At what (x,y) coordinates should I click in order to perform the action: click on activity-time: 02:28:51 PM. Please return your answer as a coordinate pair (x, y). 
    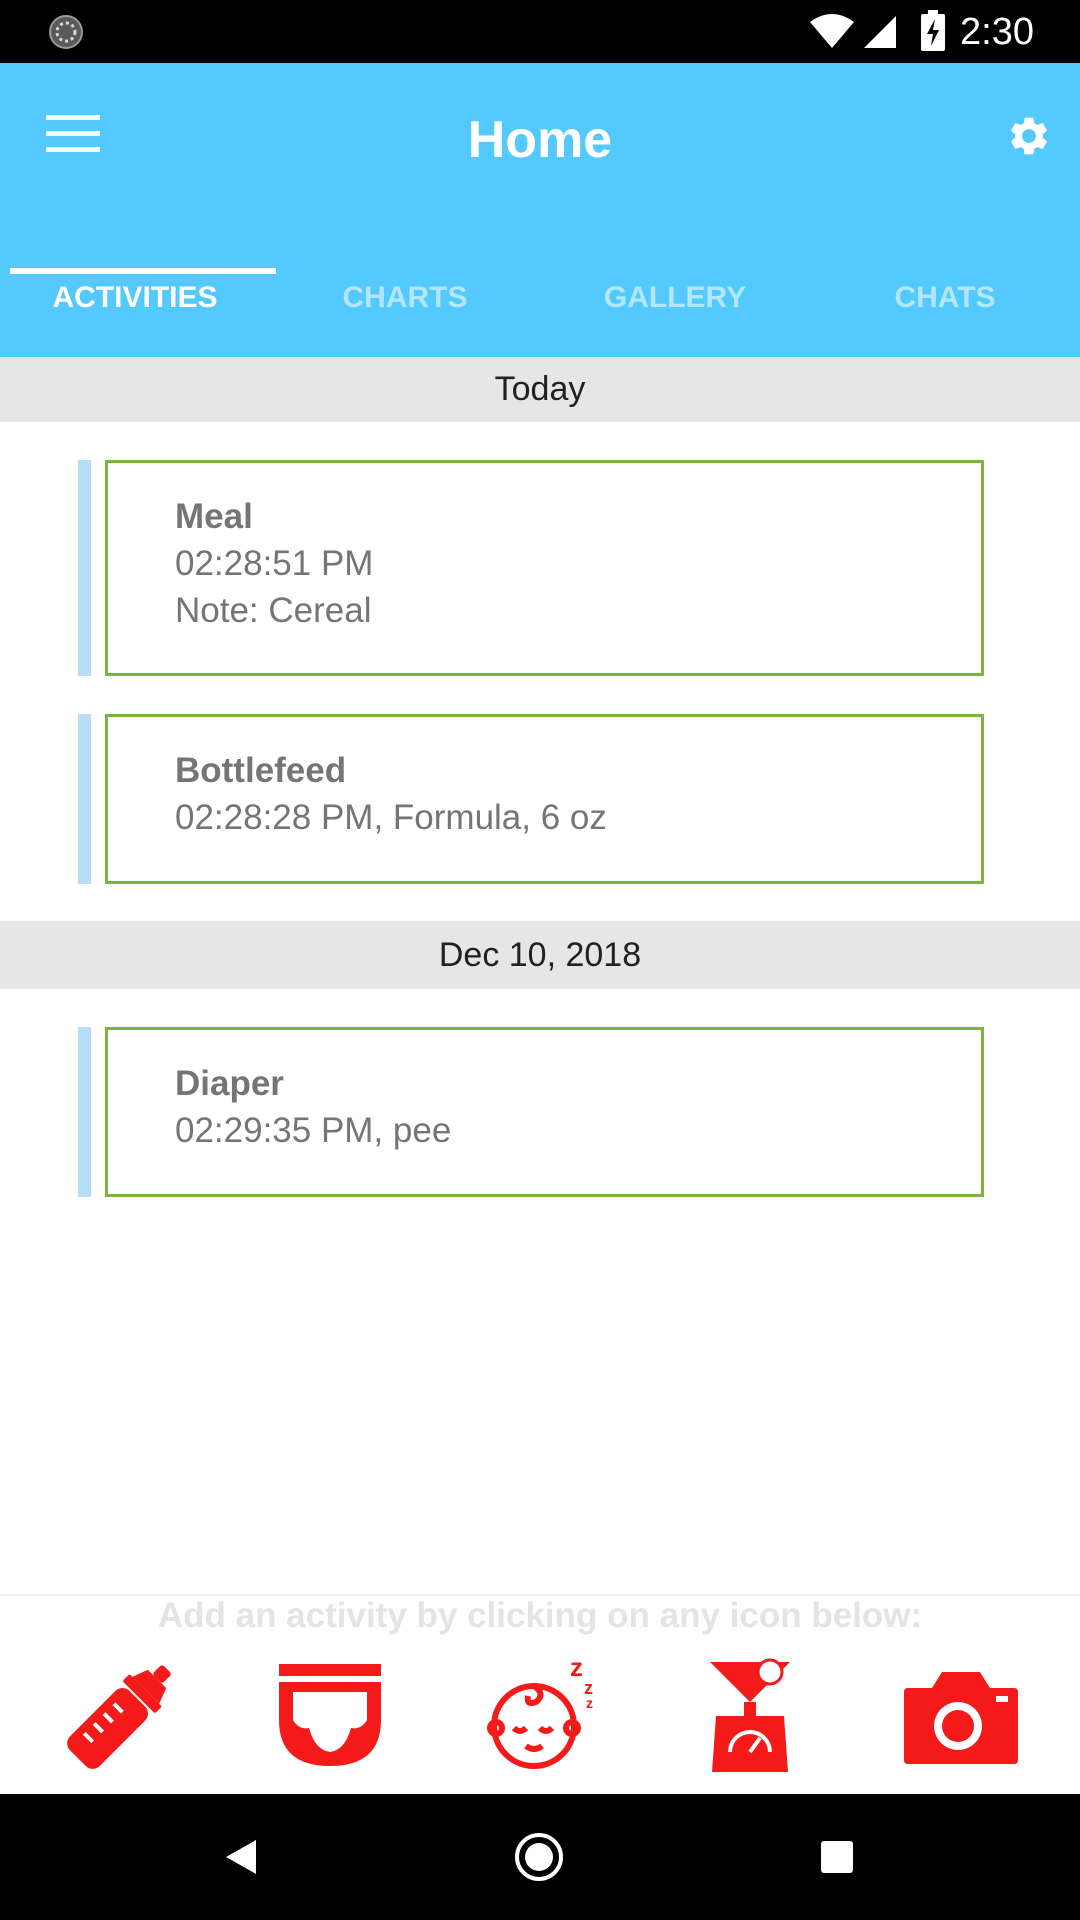
    Looking at the image, I should click on (274, 563).